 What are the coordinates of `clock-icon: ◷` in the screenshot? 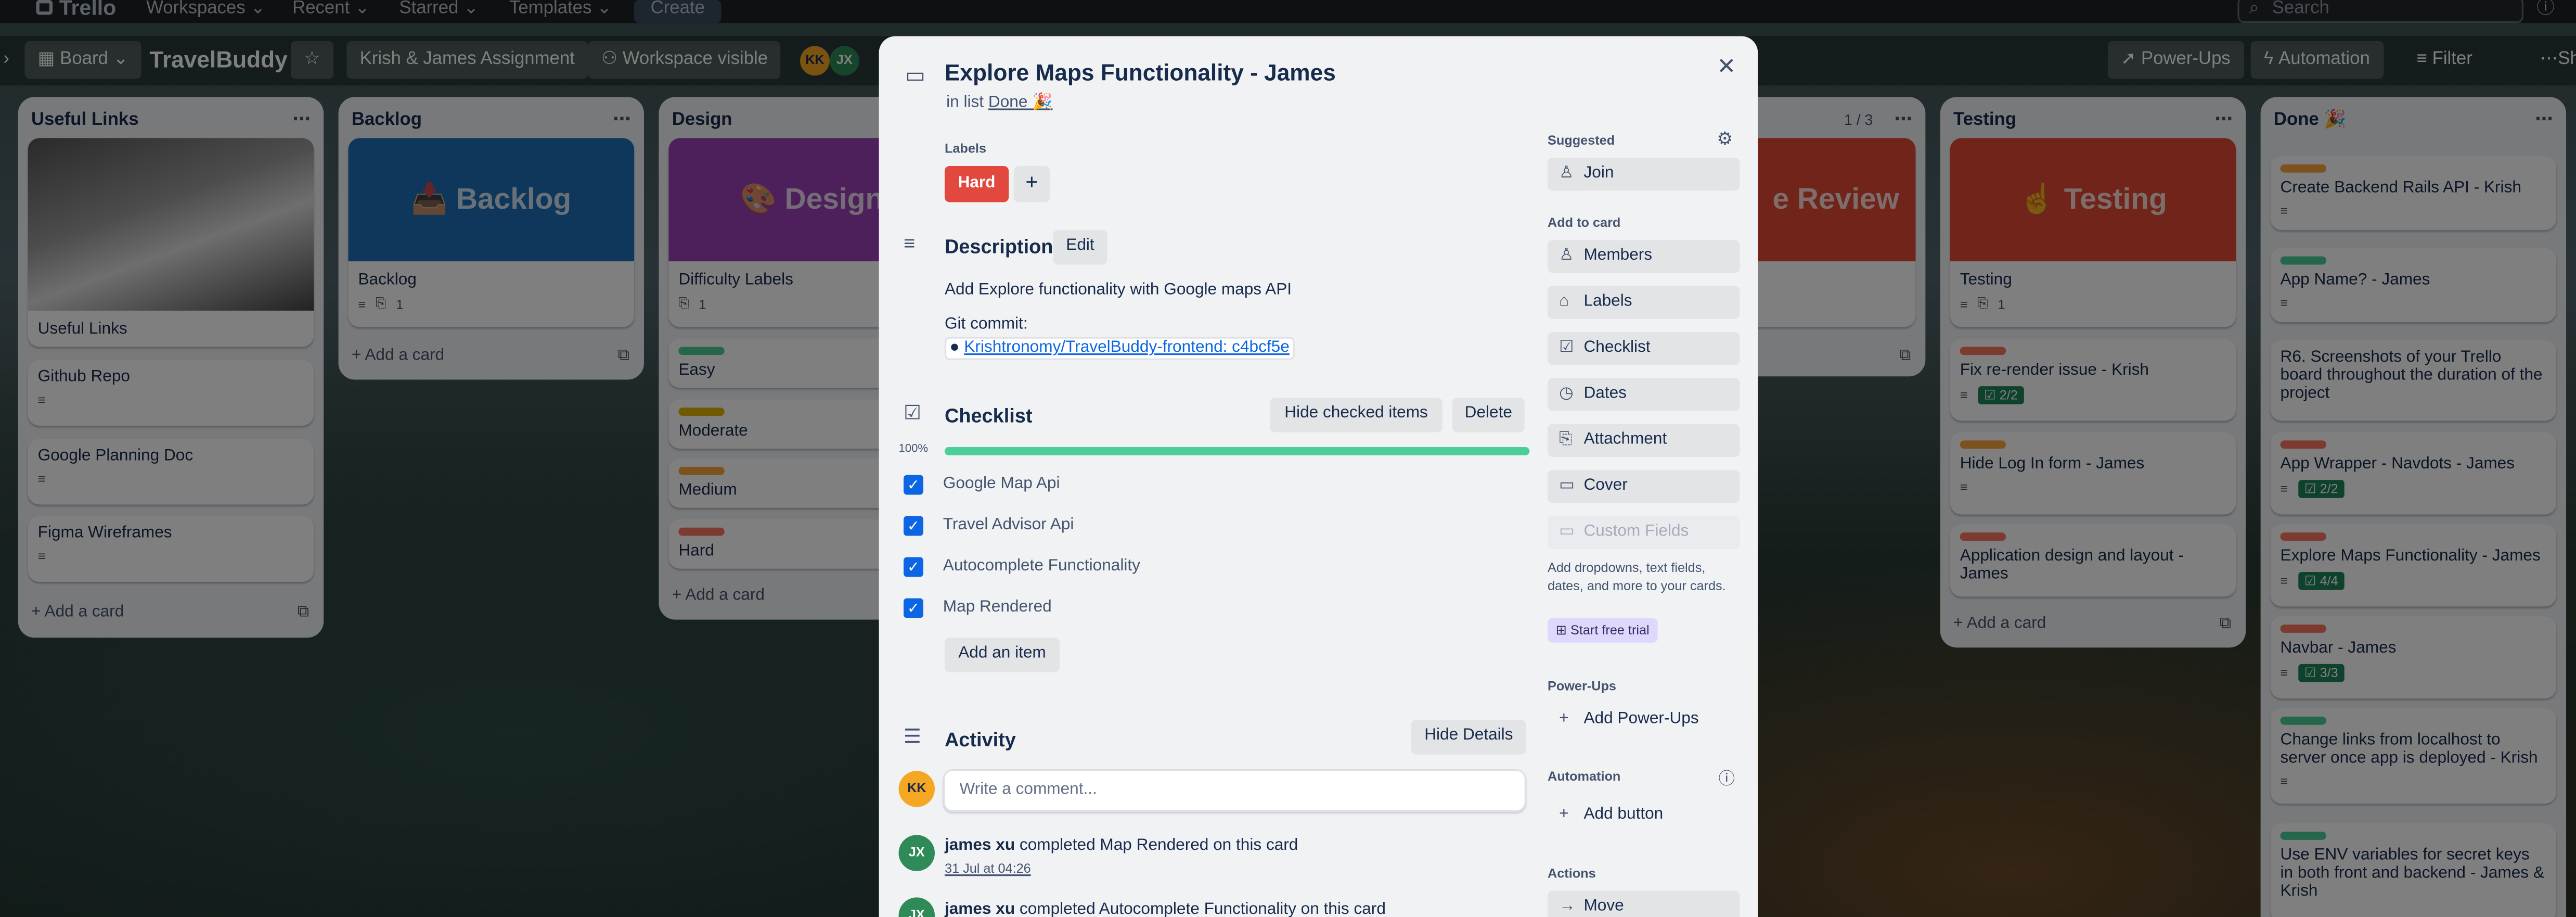 It's located at (1566, 394).